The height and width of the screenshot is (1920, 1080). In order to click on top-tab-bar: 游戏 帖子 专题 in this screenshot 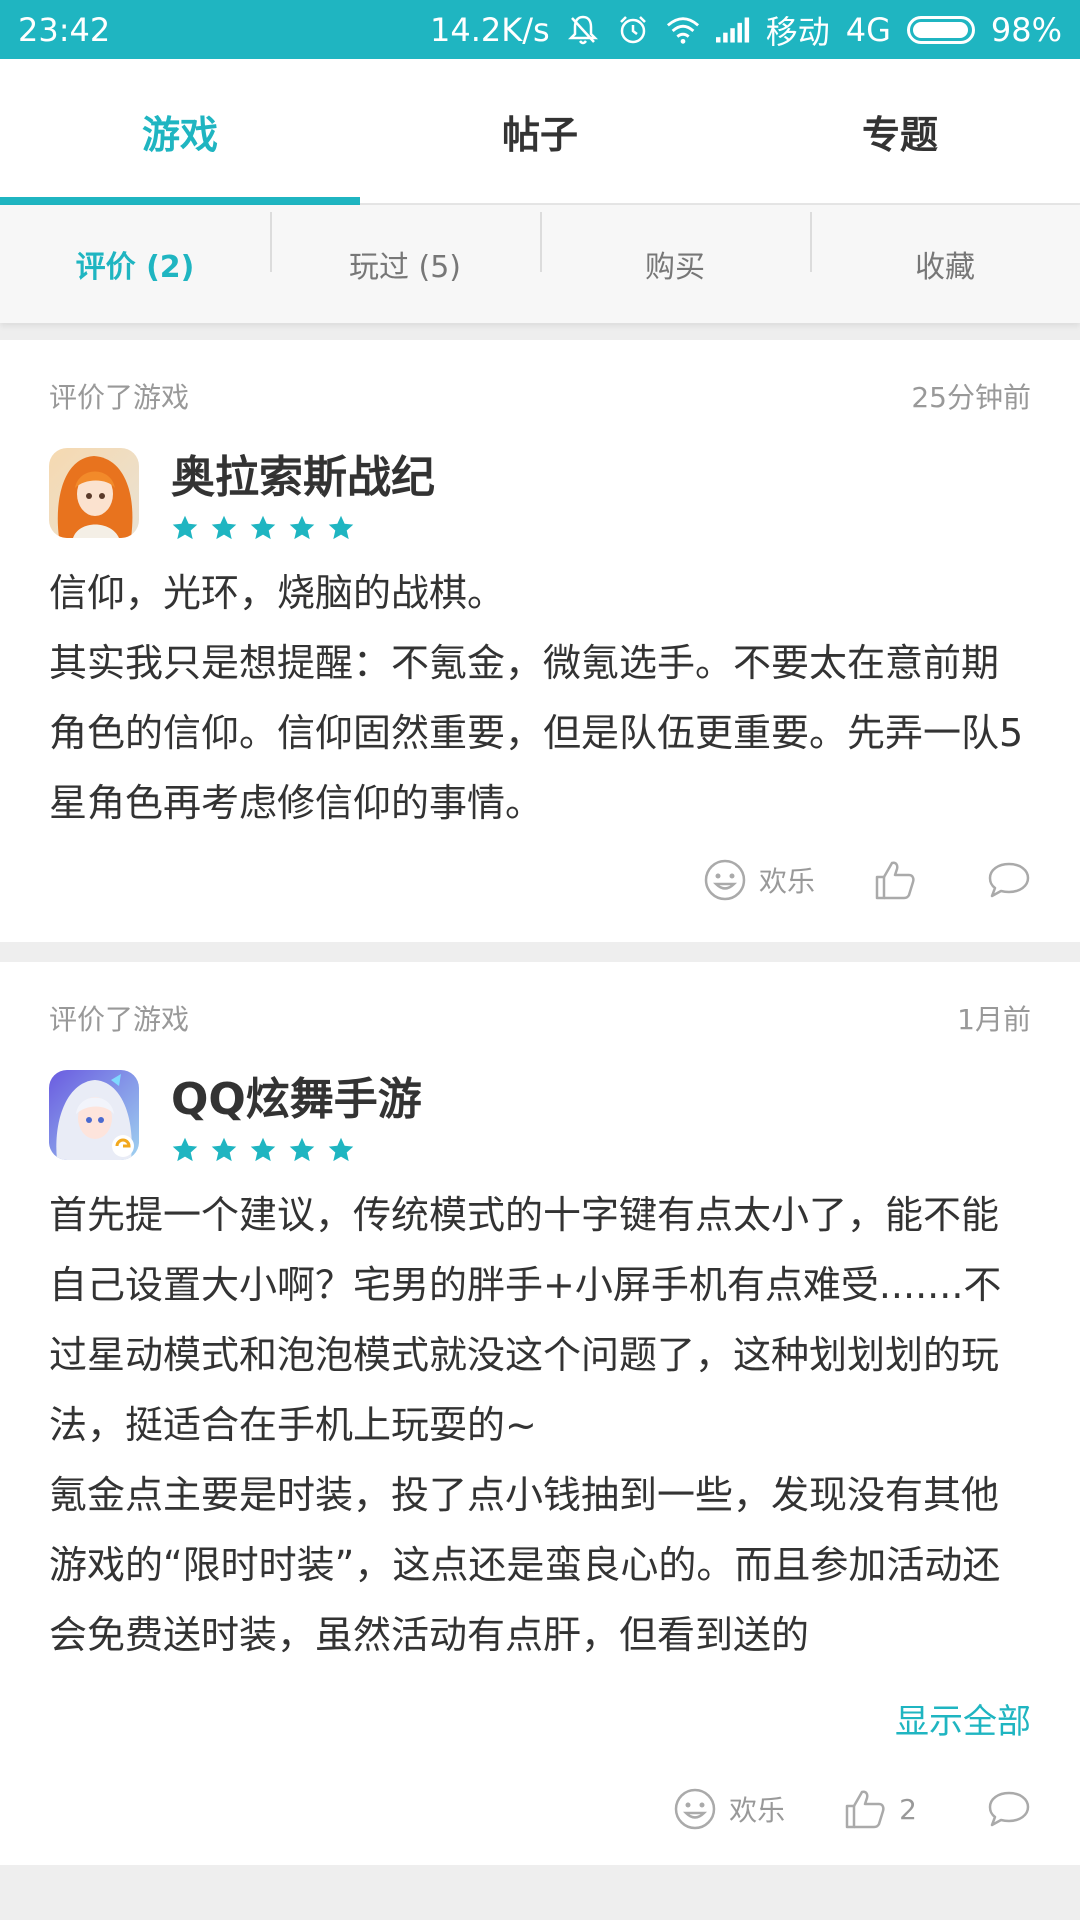, I will do `click(540, 132)`.